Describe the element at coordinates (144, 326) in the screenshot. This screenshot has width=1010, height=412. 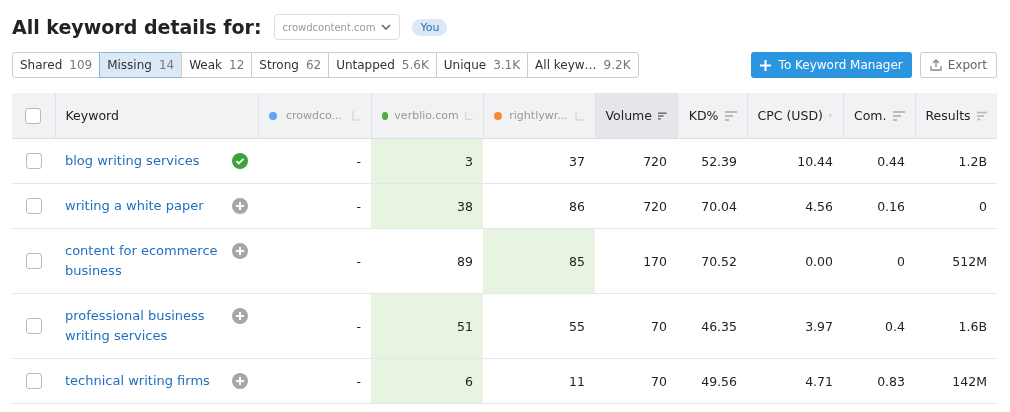
I see `keyword-link: professional business writing services` at that location.